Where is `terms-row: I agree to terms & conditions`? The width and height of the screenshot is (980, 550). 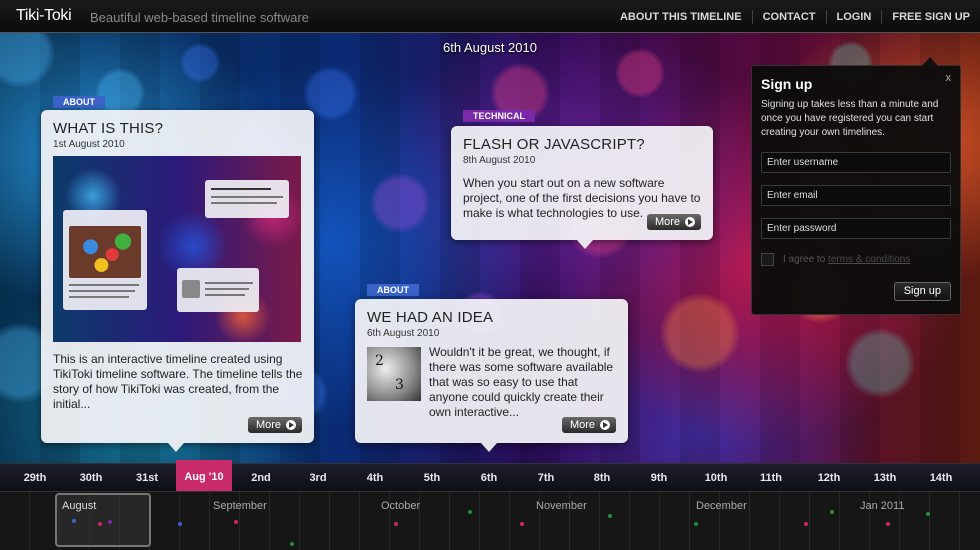
terms-row: I agree to terms & conditions is located at coordinates (856, 259).